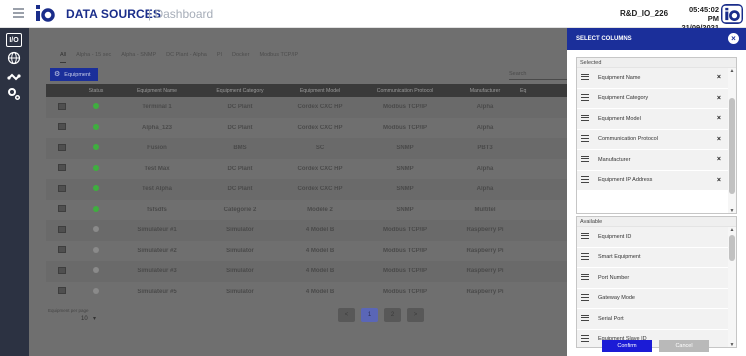 This screenshot has width=746, height=356. What do you see at coordinates (653, 237) in the screenshot?
I see `column-item: Equipment ID` at bounding box center [653, 237].